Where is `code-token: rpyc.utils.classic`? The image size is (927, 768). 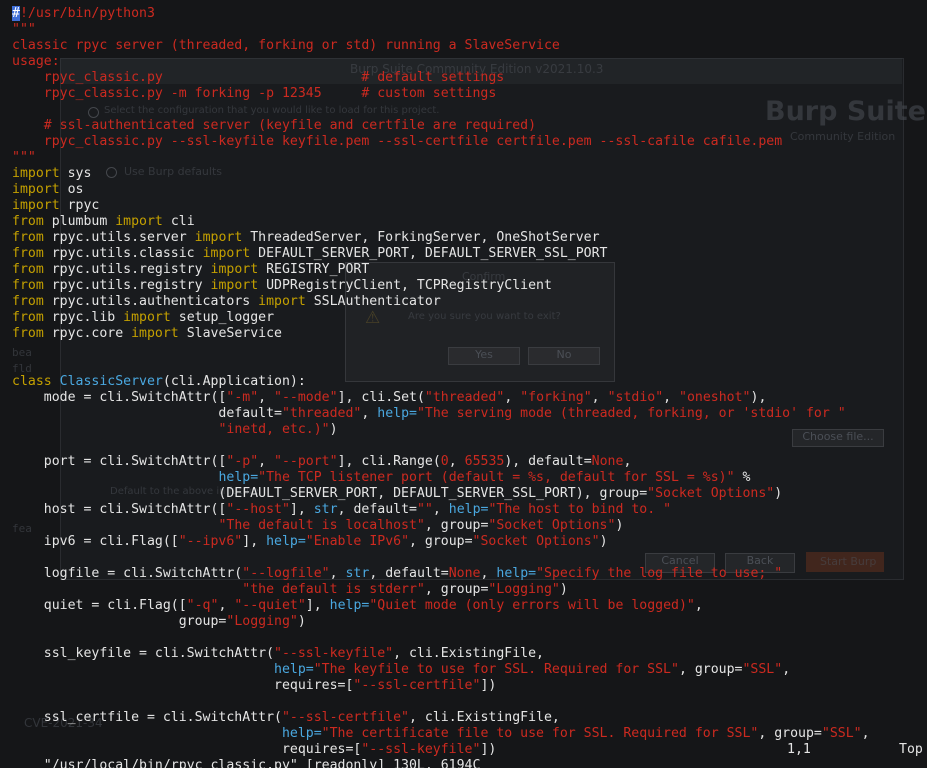 code-token: rpyc.utils.classic is located at coordinates (123, 253).